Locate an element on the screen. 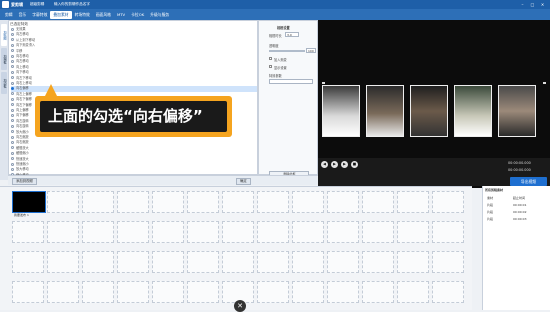 The image size is (550, 312). opacity-slider is located at coordinates (287, 51).